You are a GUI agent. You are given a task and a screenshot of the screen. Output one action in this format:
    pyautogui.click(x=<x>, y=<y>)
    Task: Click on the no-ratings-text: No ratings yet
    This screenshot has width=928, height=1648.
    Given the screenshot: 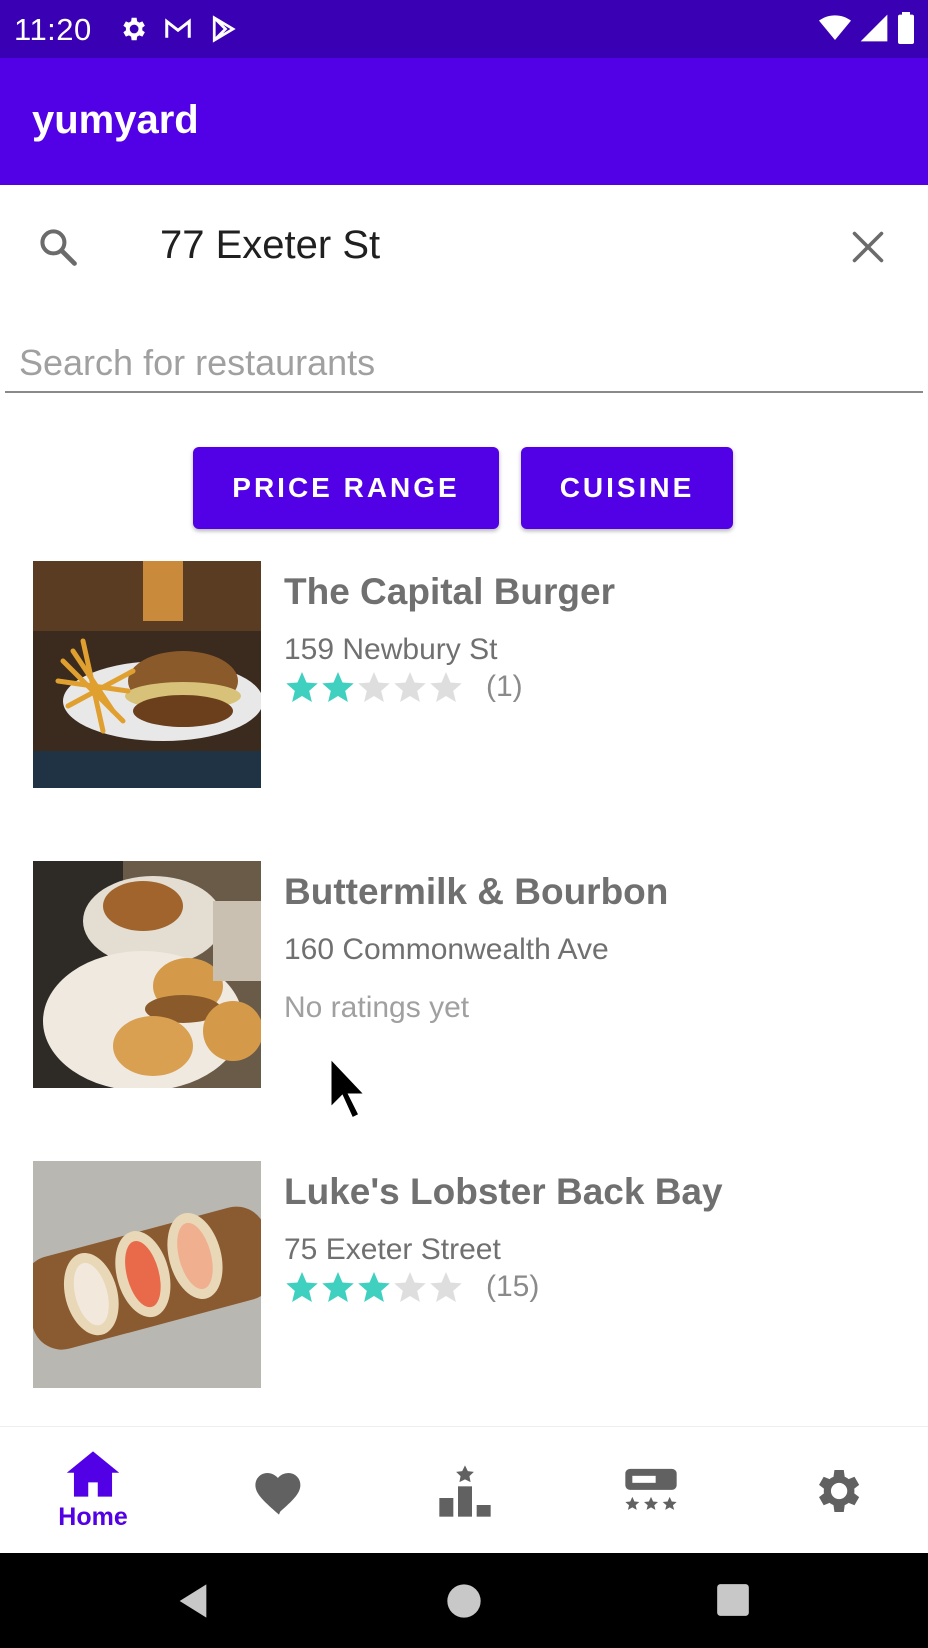 What is the action you would take?
    pyautogui.click(x=377, y=1007)
    